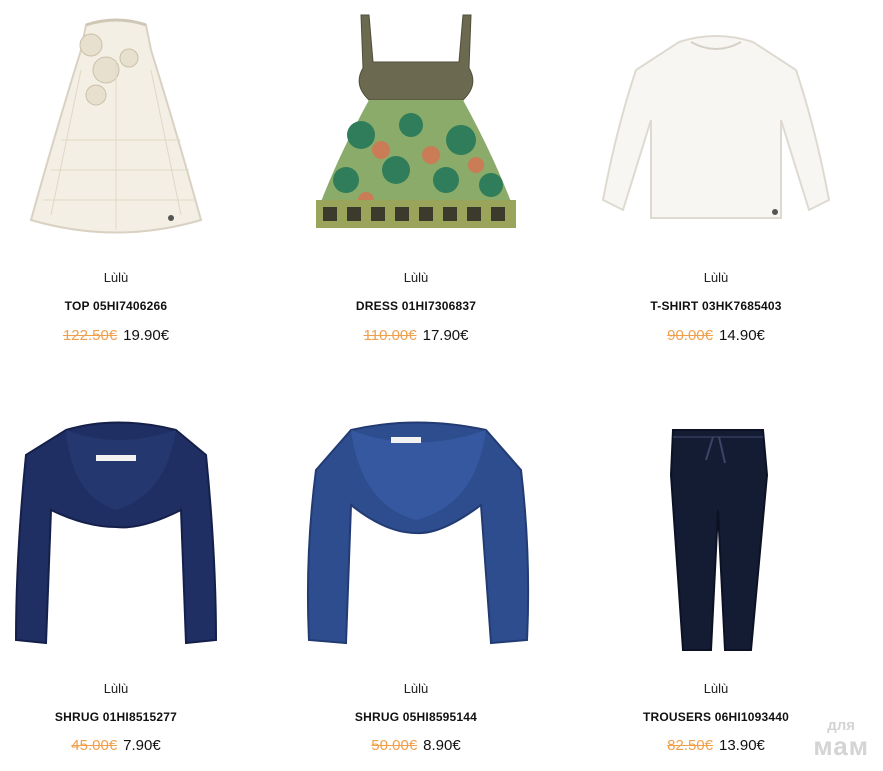 Image resolution: width=883 pixels, height=771 pixels. Describe the element at coordinates (94, 745) in the screenshot. I see `old-price: 45.00€` at that location.